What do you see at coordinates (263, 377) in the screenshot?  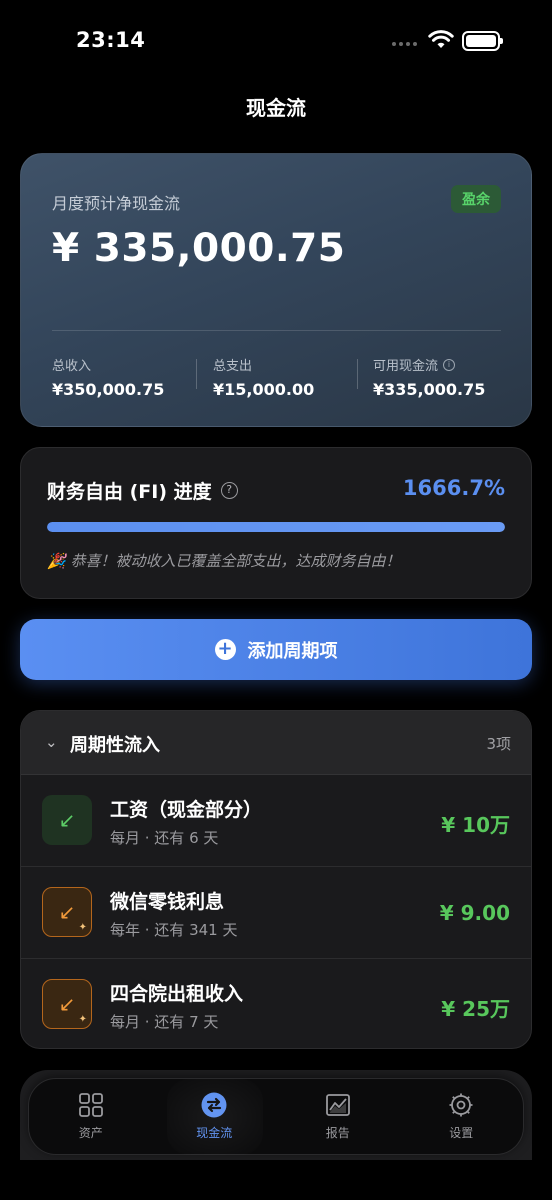 I see `stat-total-expense: 总支出 ¥15,000.00` at bounding box center [263, 377].